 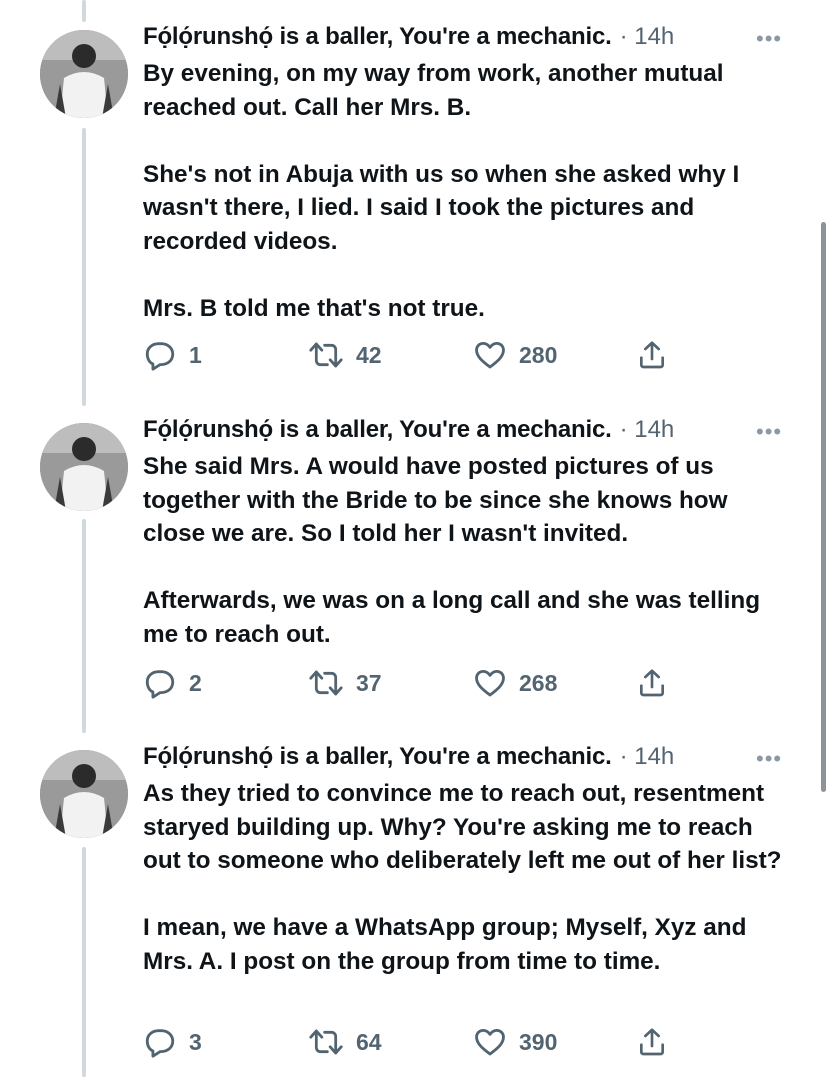 What do you see at coordinates (443, 1045) in the screenshot?
I see `action-bar: 3 64 390` at bounding box center [443, 1045].